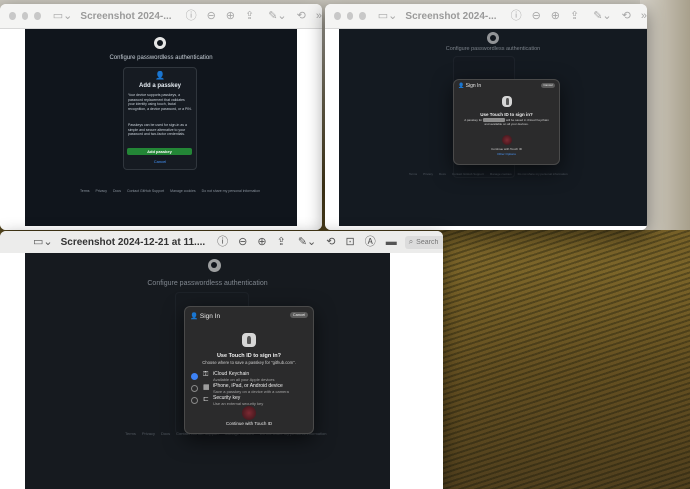 The image size is (690, 489). What do you see at coordinates (506, 154) in the screenshot?
I see `other-options-link: Other Options` at bounding box center [506, 154].